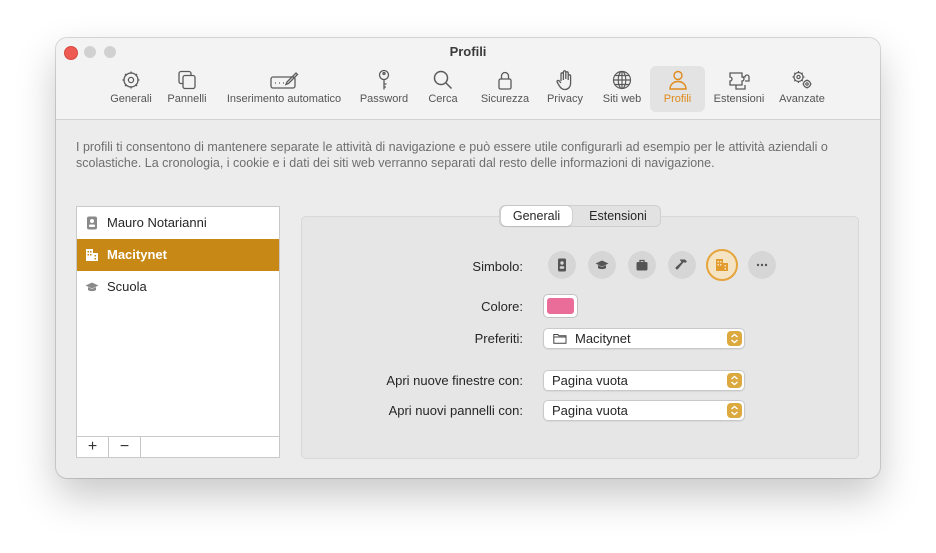 The height and width of the screenshot is (553, 936). I want to click on toolbar-item-privacy: Privacy, so click(565, 89).